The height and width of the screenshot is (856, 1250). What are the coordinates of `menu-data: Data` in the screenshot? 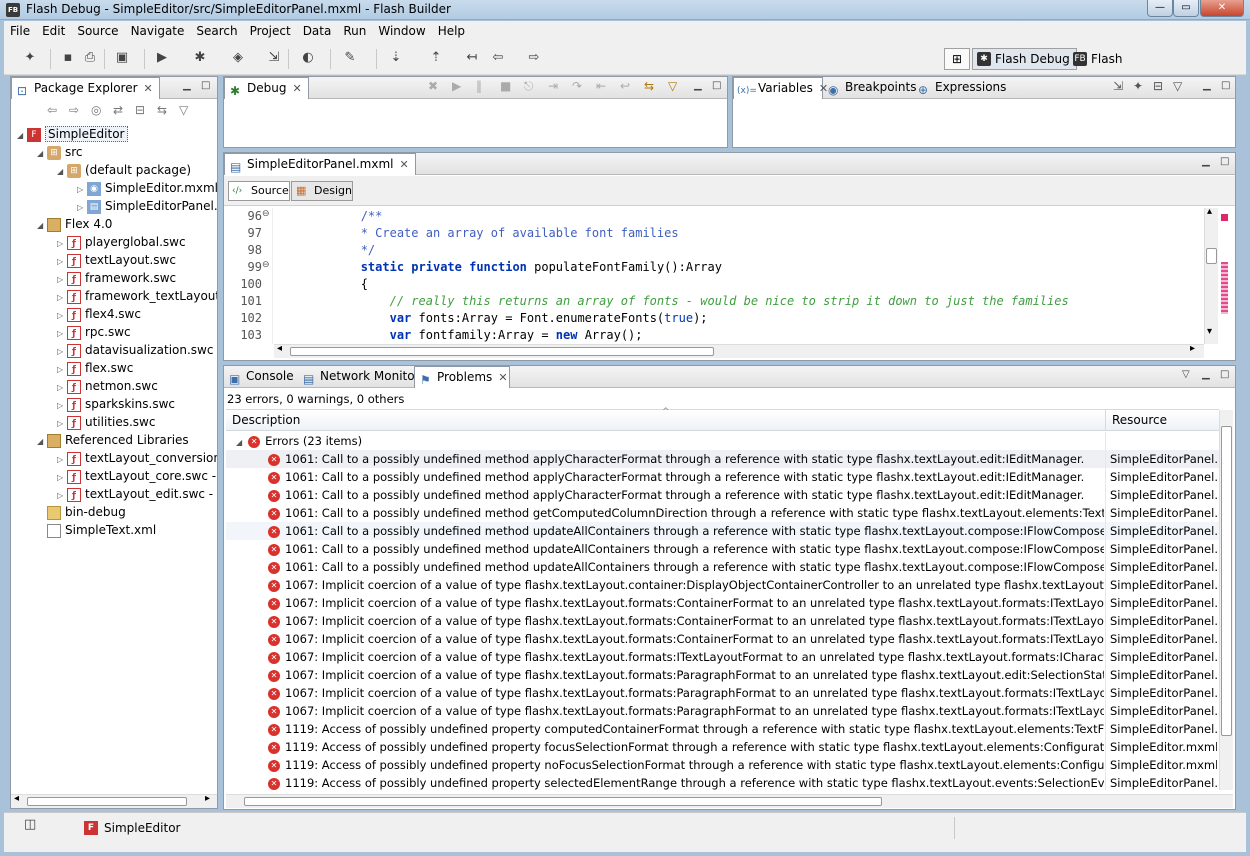 It's located at (317, 29).